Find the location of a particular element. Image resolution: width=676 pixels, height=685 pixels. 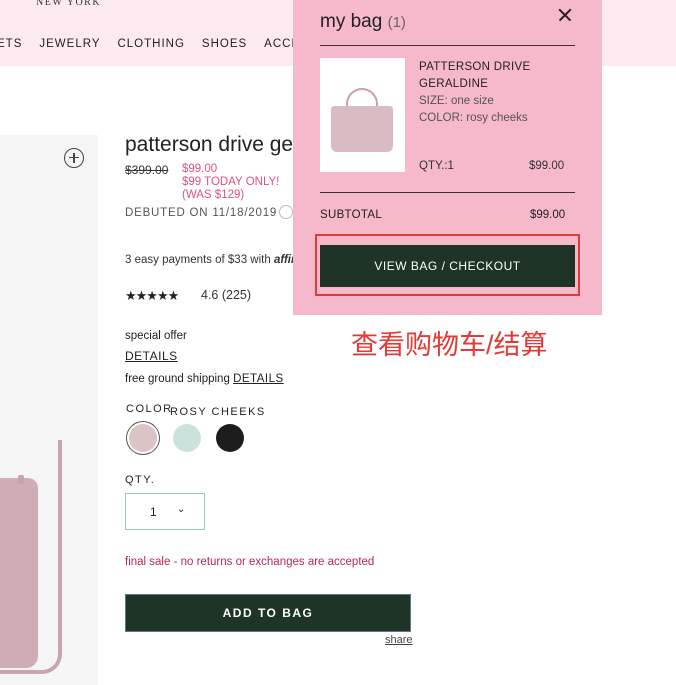

promo-line-1: $99 TODAY ONLY! is located at coordinates (231, 182).